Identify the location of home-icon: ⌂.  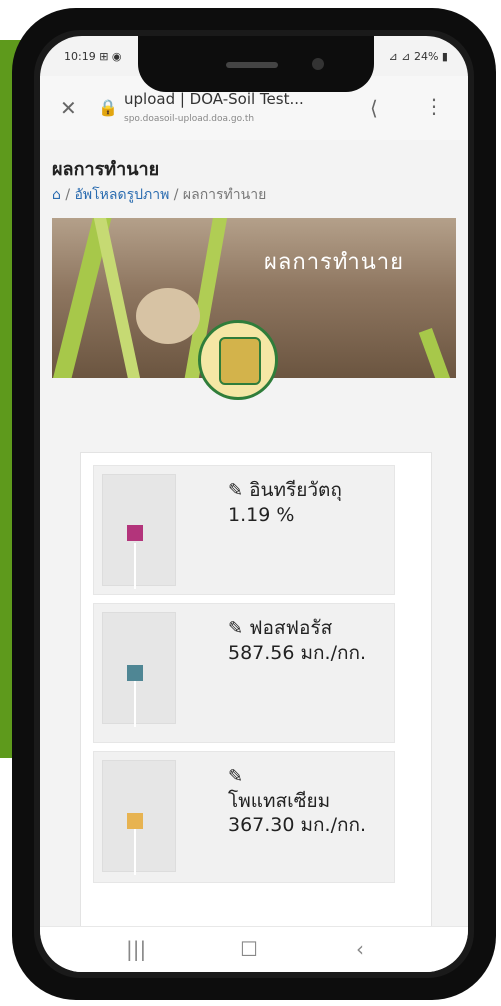
(56, 195).